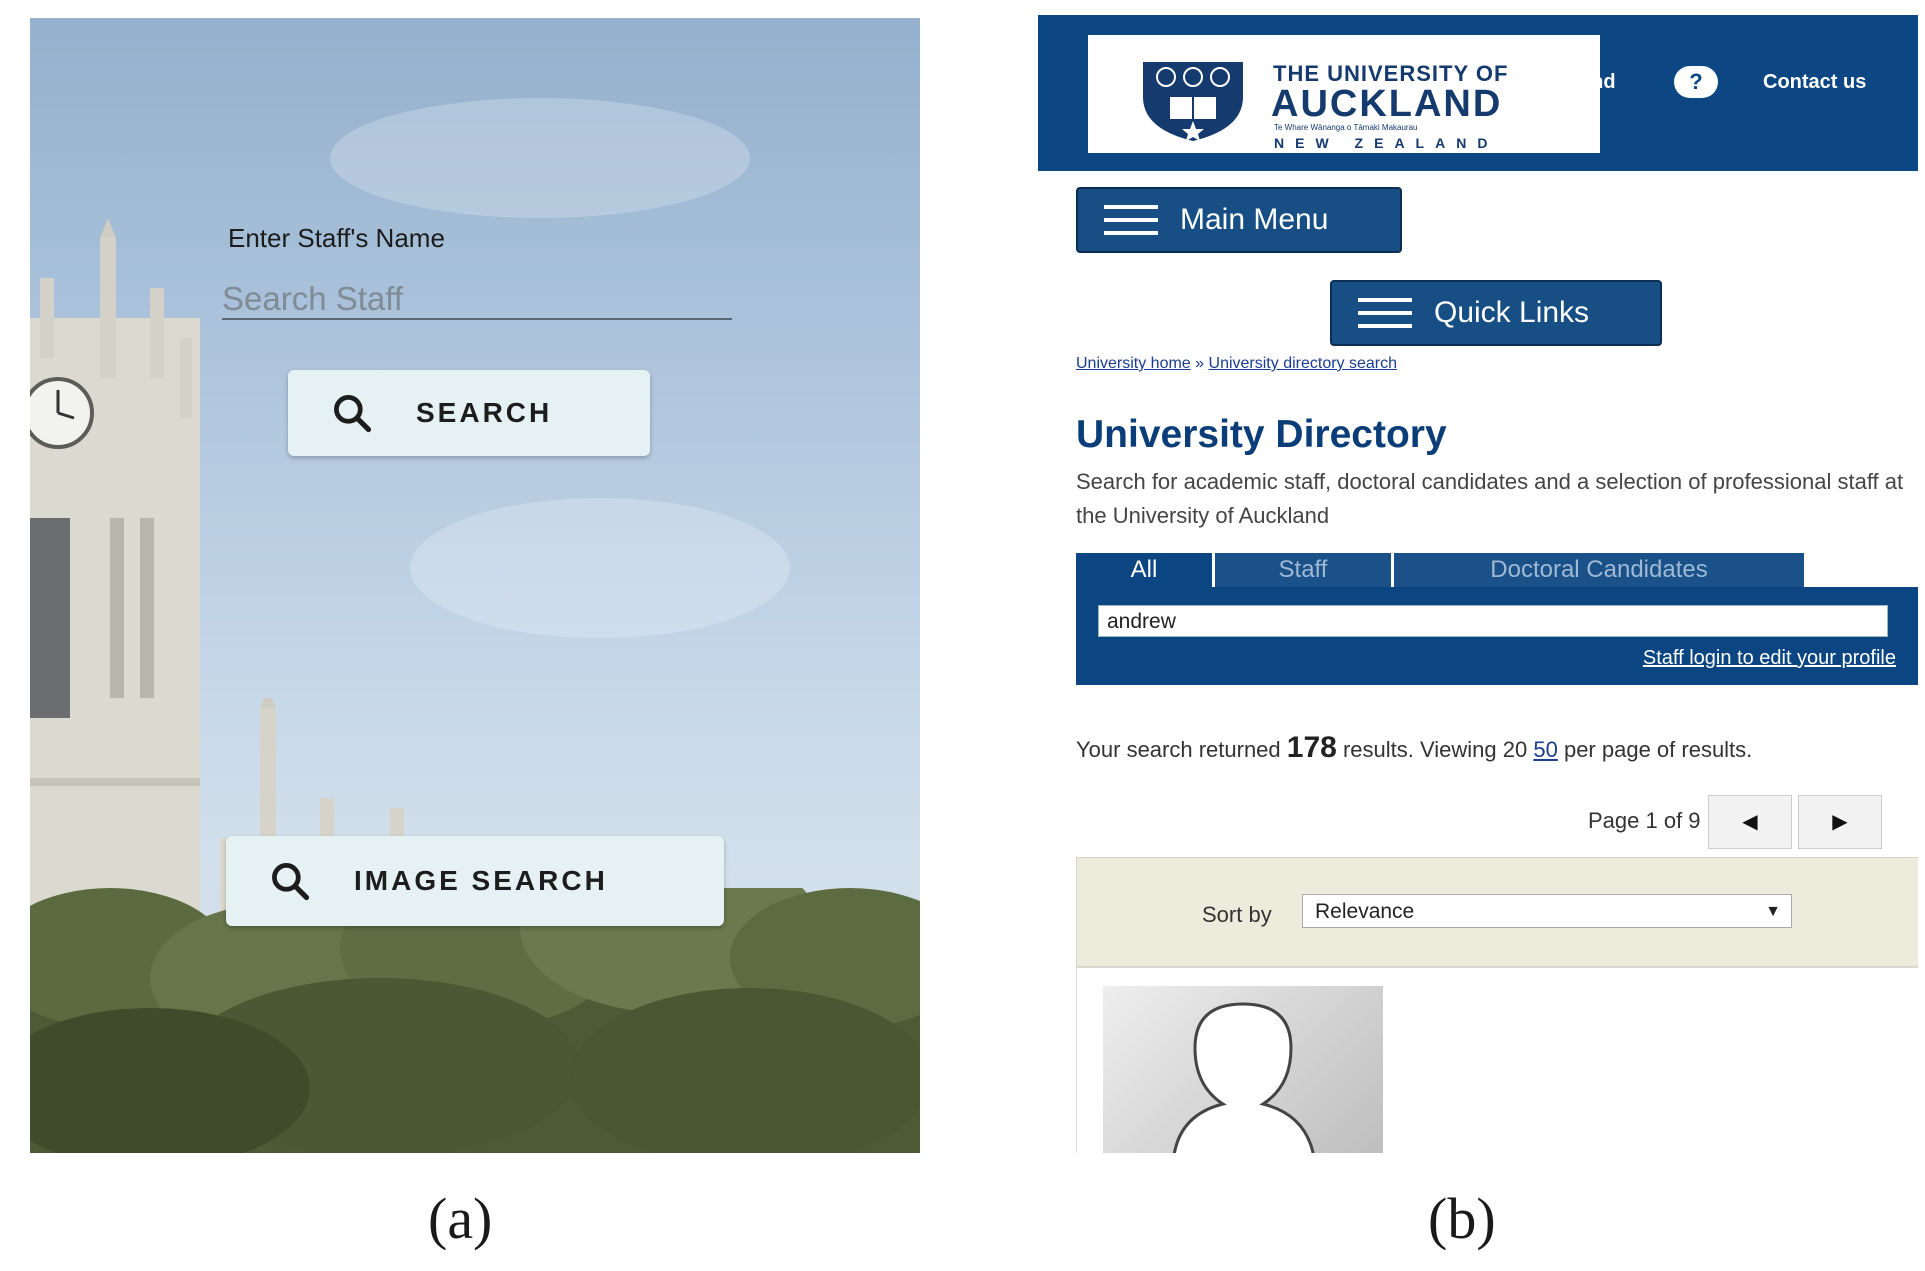 This screenshot has height=1271, width=1925. What do you see at coordinates (1387, 104) in the screenshot?
I see `logo-line-2: AUCKLAND` at bounding box center [1387, 104].